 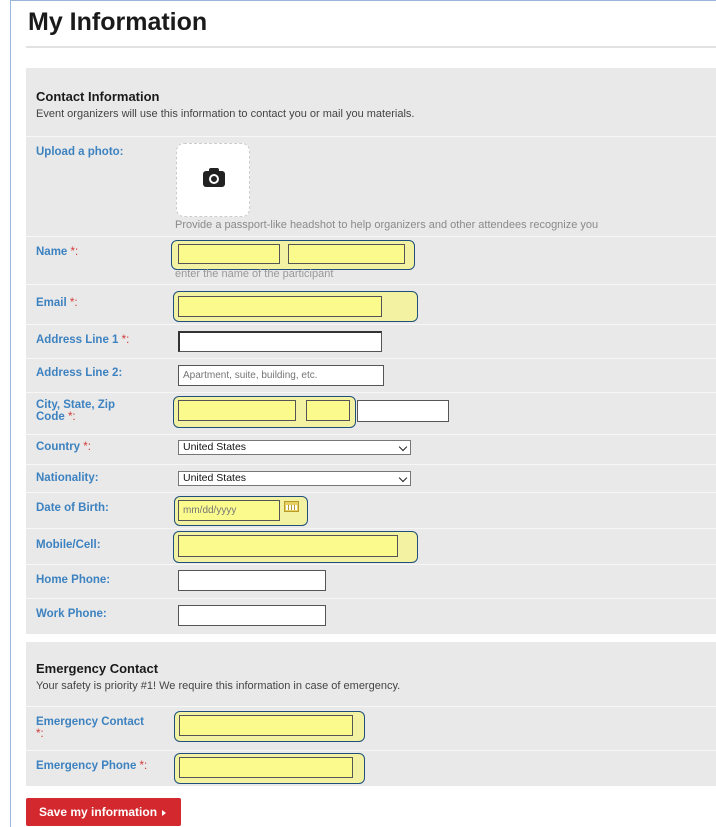 I want to click on nationality-label: Nationality:, so click(x=67, y=478).